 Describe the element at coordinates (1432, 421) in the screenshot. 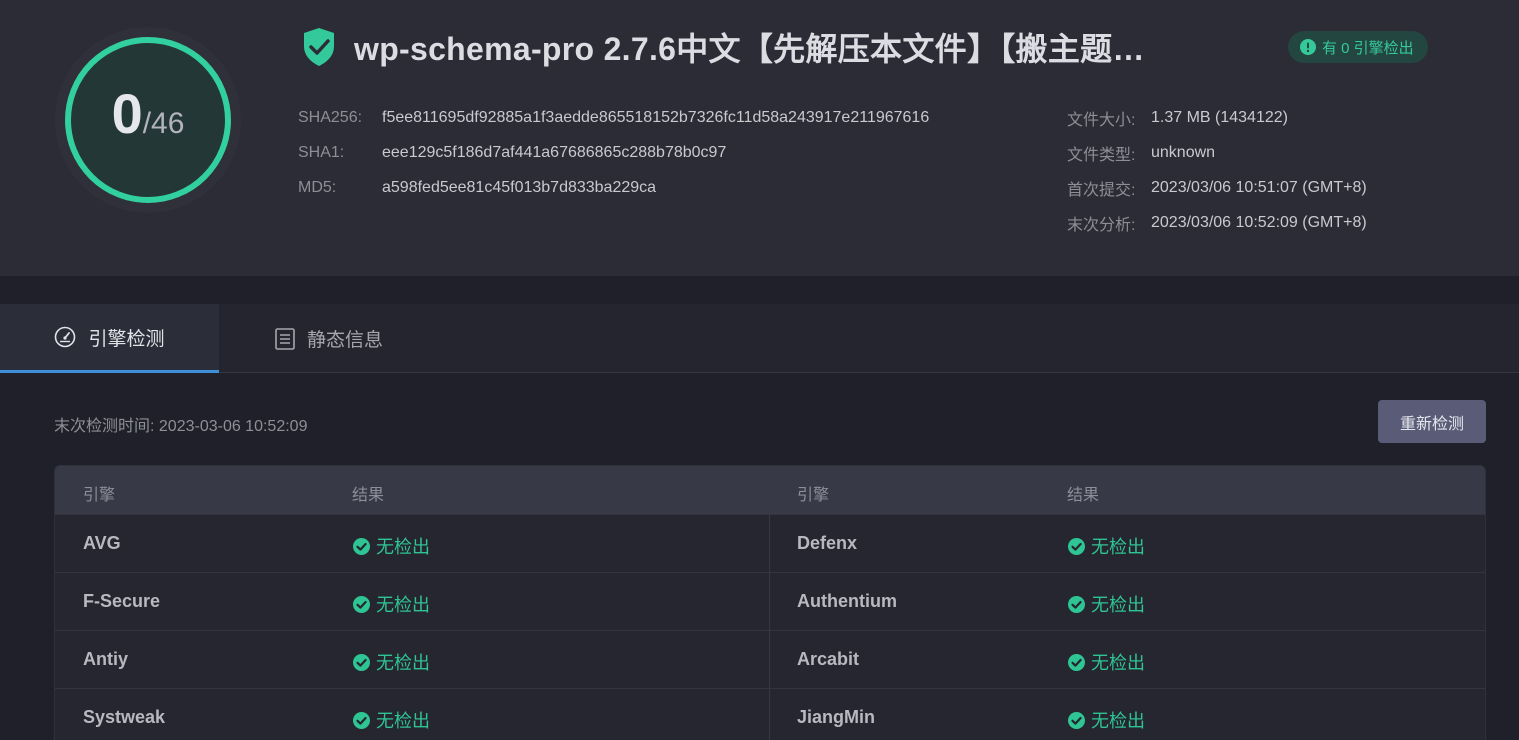

I see `rescan-button: 重新检测` at that location.